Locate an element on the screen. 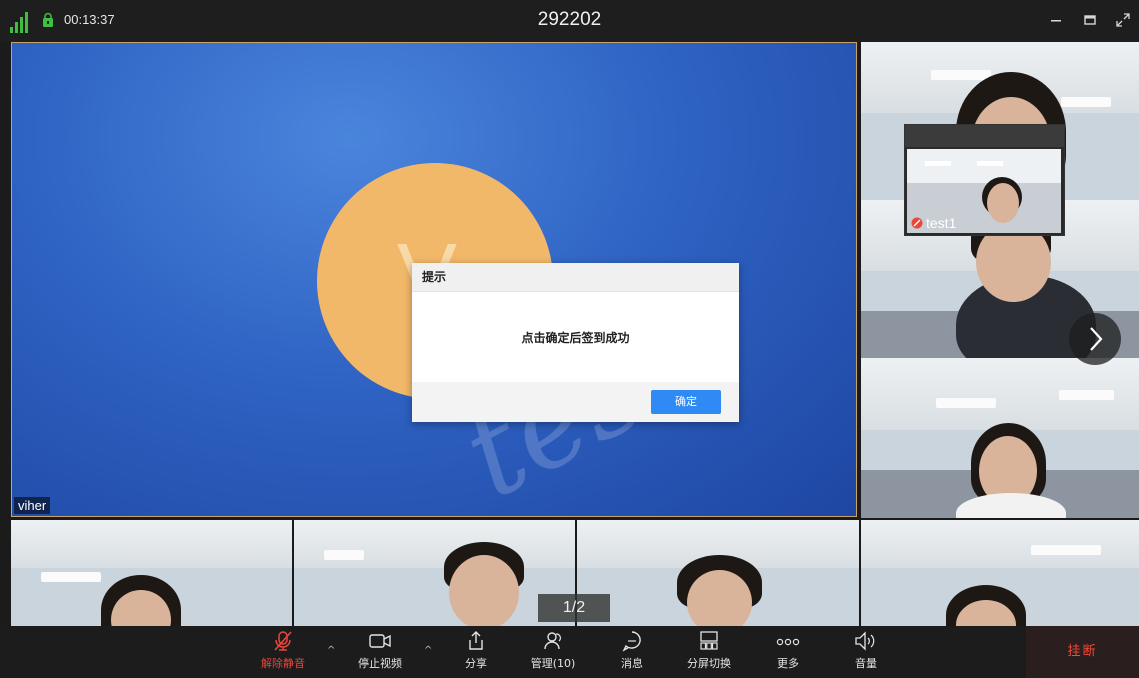  fullscreen-icon is located at coordinates (1123, 20).